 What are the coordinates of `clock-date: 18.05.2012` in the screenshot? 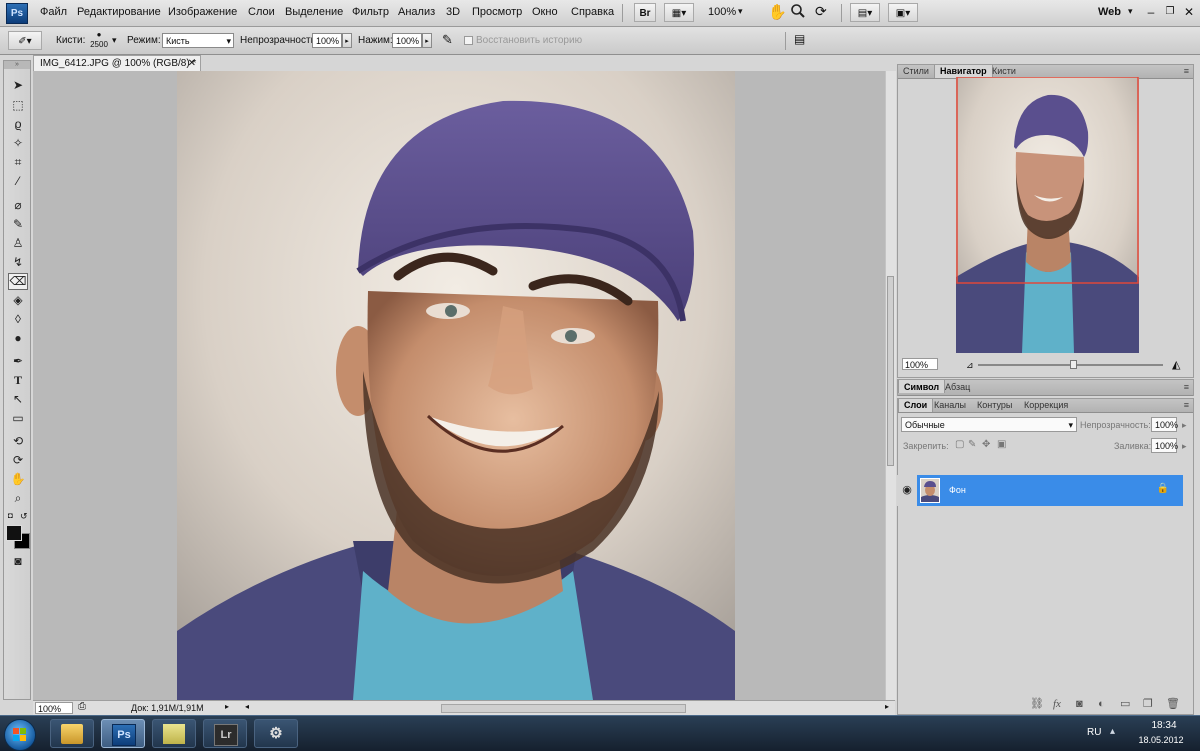 It's located at (1161, 740).